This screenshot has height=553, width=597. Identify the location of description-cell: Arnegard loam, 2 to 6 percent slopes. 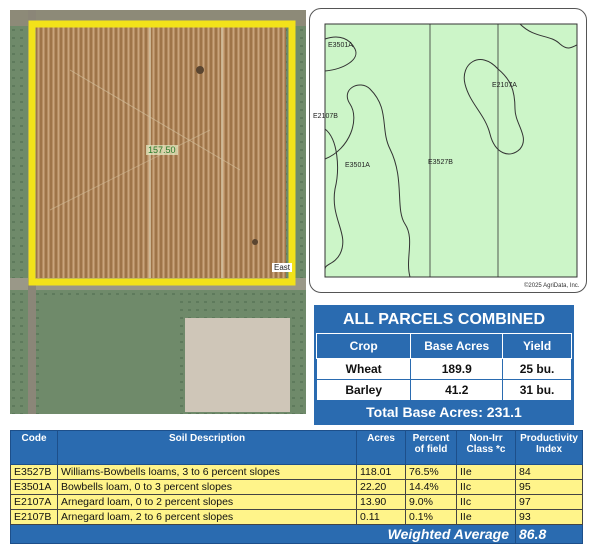
(207, 517).